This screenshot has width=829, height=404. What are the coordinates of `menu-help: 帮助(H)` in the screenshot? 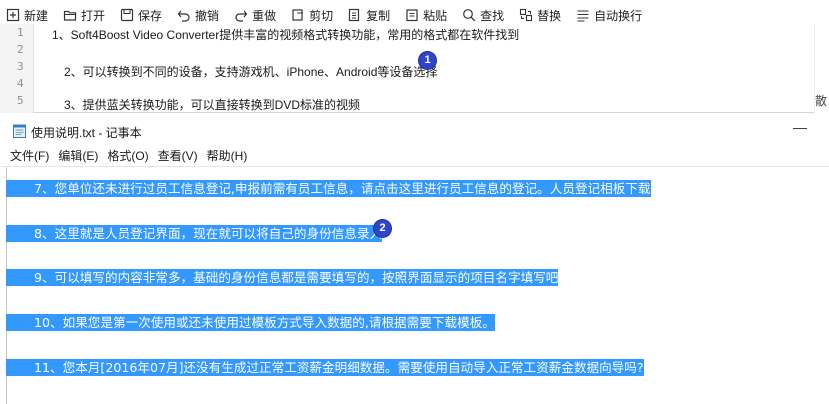 It's located at (227, 155).